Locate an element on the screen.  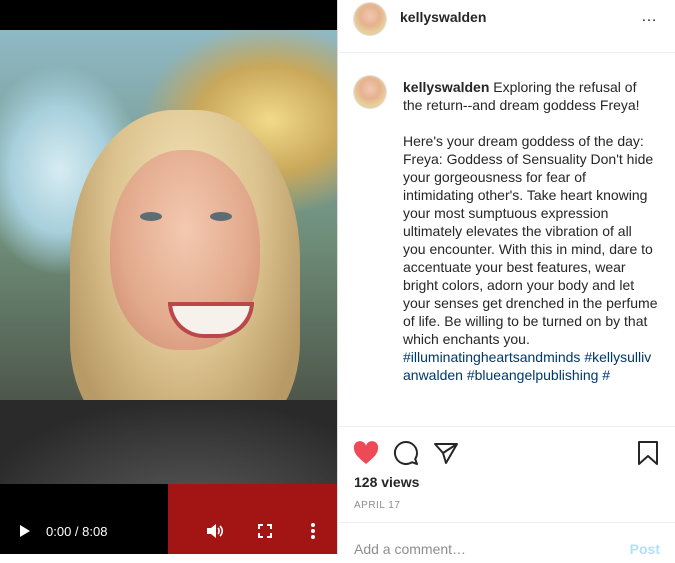
volume-icon is located at coordinates (215, 531).